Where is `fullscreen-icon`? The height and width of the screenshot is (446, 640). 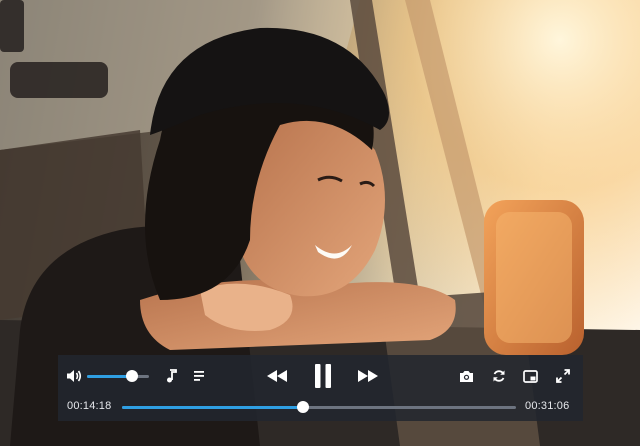
fullscreen-icon is located at coordinates (563, 376).